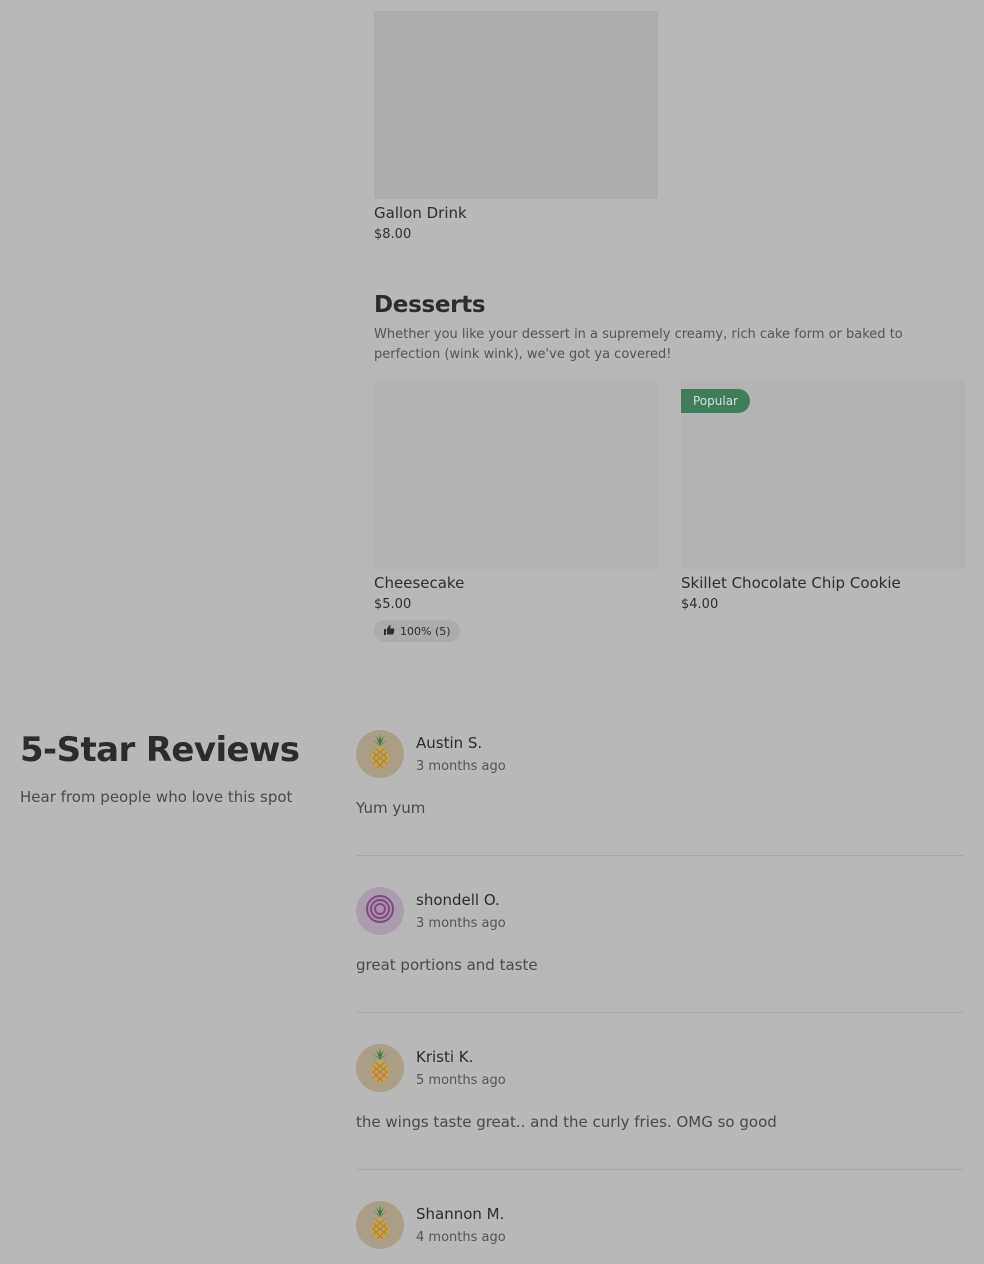 This screenshot has width=984, height=1264. I want to click on menu-item-card: Cheesecake $5.00 100% (5), so click(516, 511).